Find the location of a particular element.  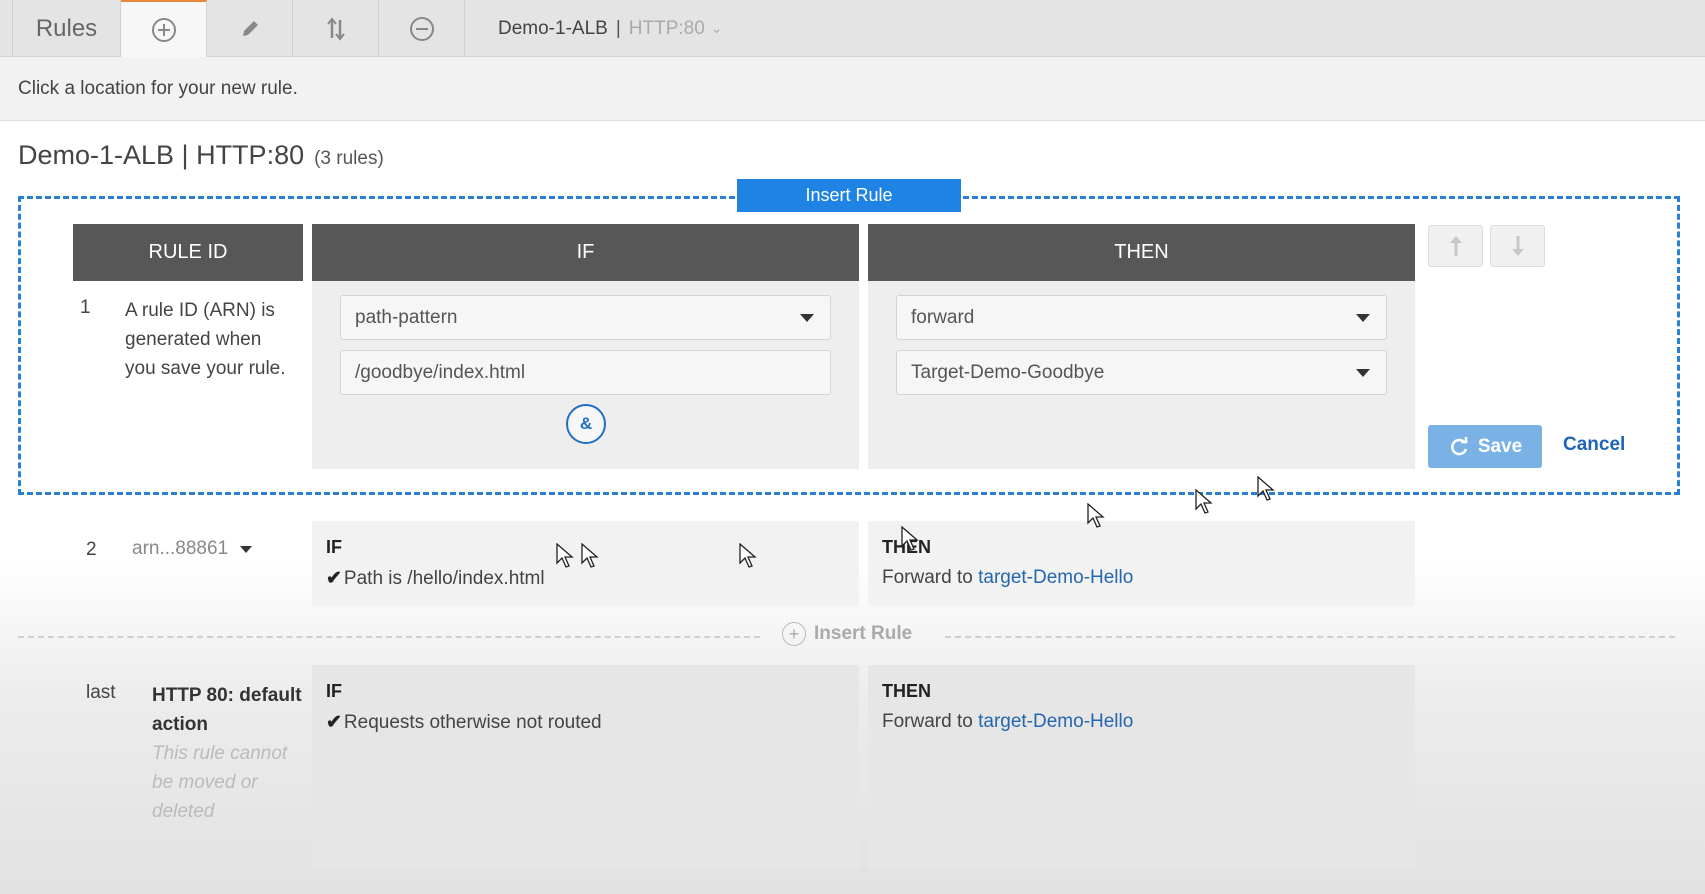

default-action: Forward to target-Demo-Hello is located at coordinates (1141, 722).